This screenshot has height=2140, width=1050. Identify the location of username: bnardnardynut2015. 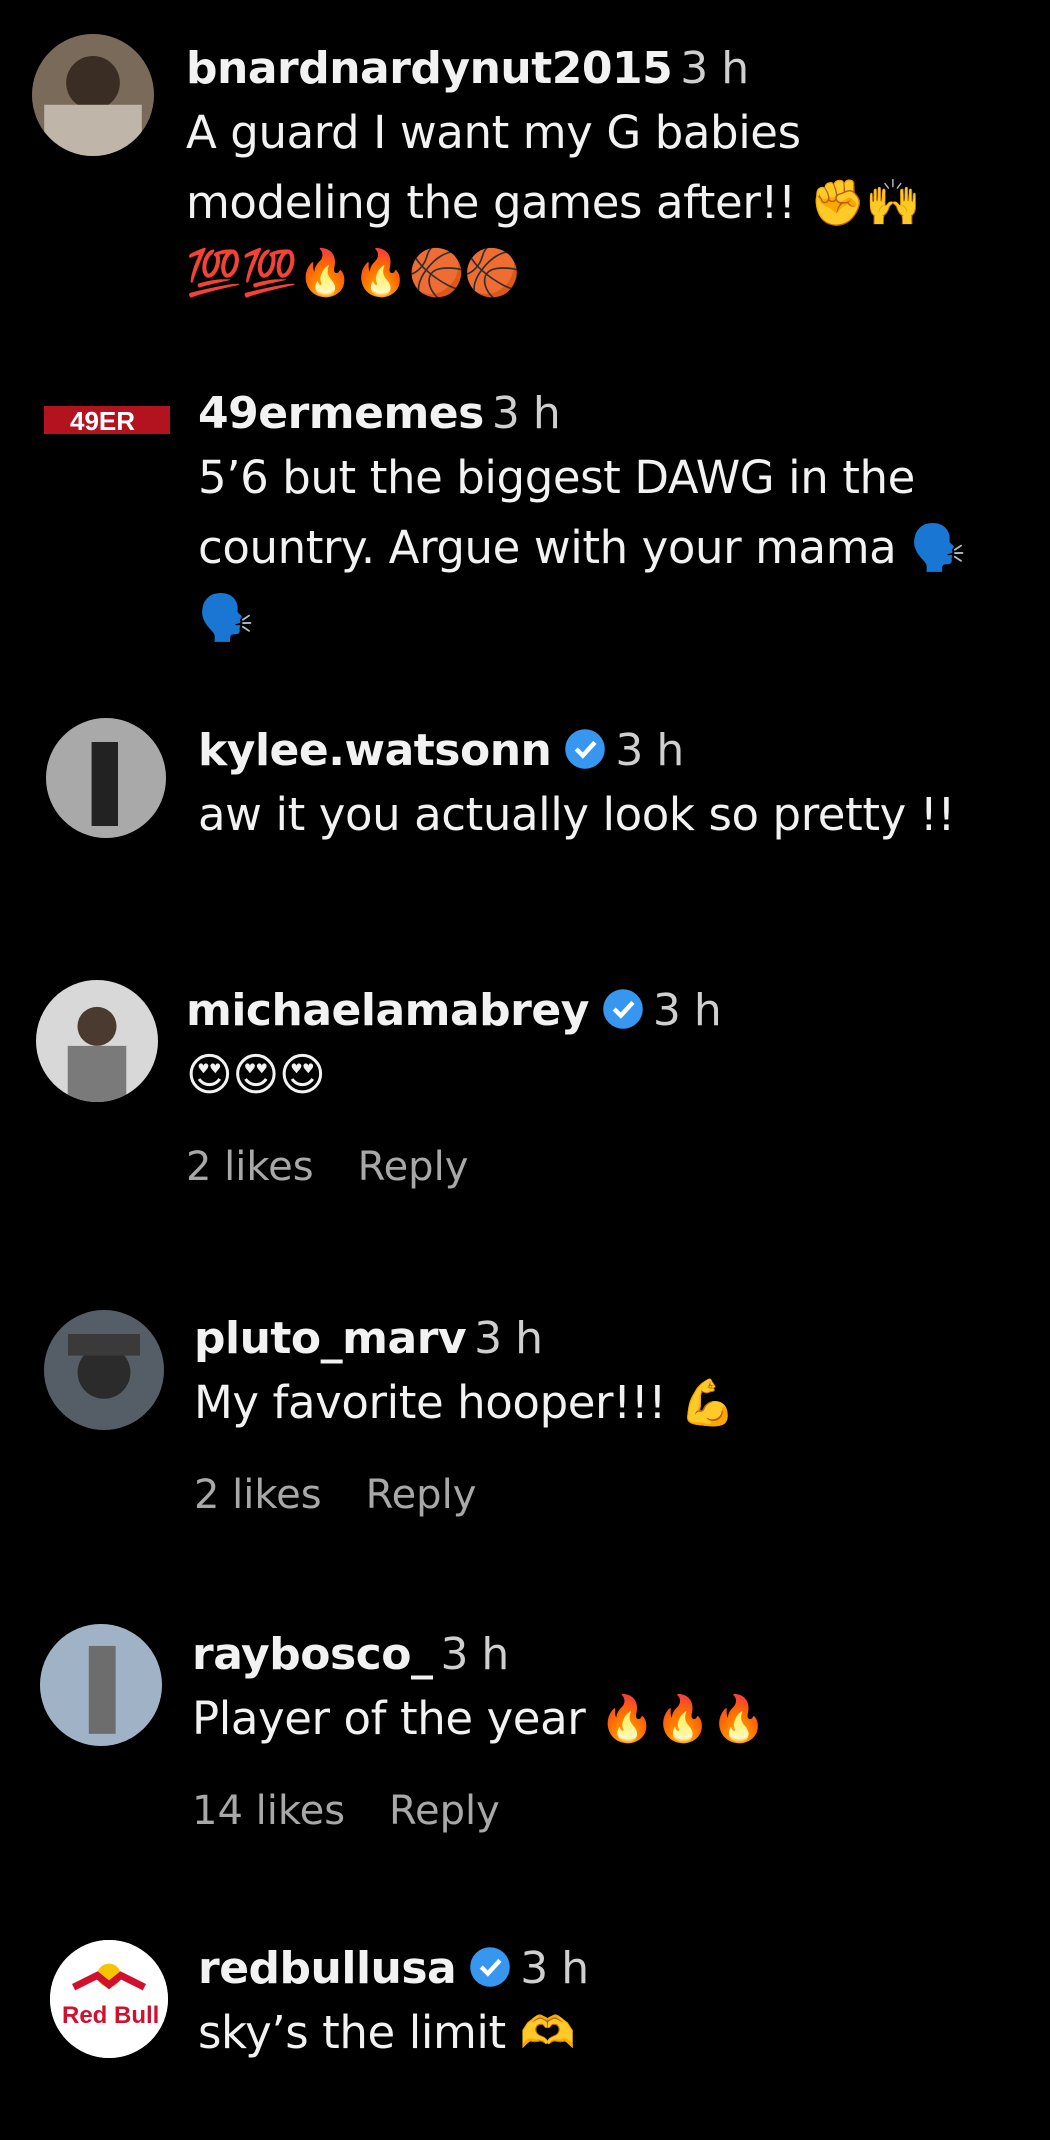
(429, 68).